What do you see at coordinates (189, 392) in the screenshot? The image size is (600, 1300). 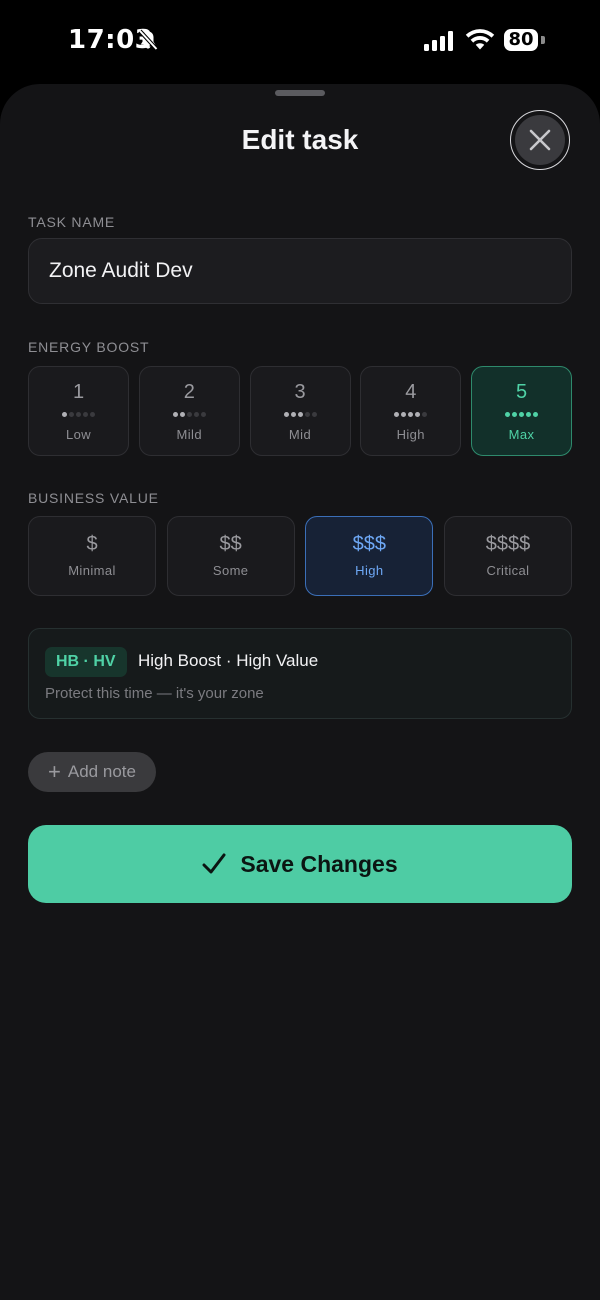 I see `energy-option-number: 2` at bounding box center [189, 392].